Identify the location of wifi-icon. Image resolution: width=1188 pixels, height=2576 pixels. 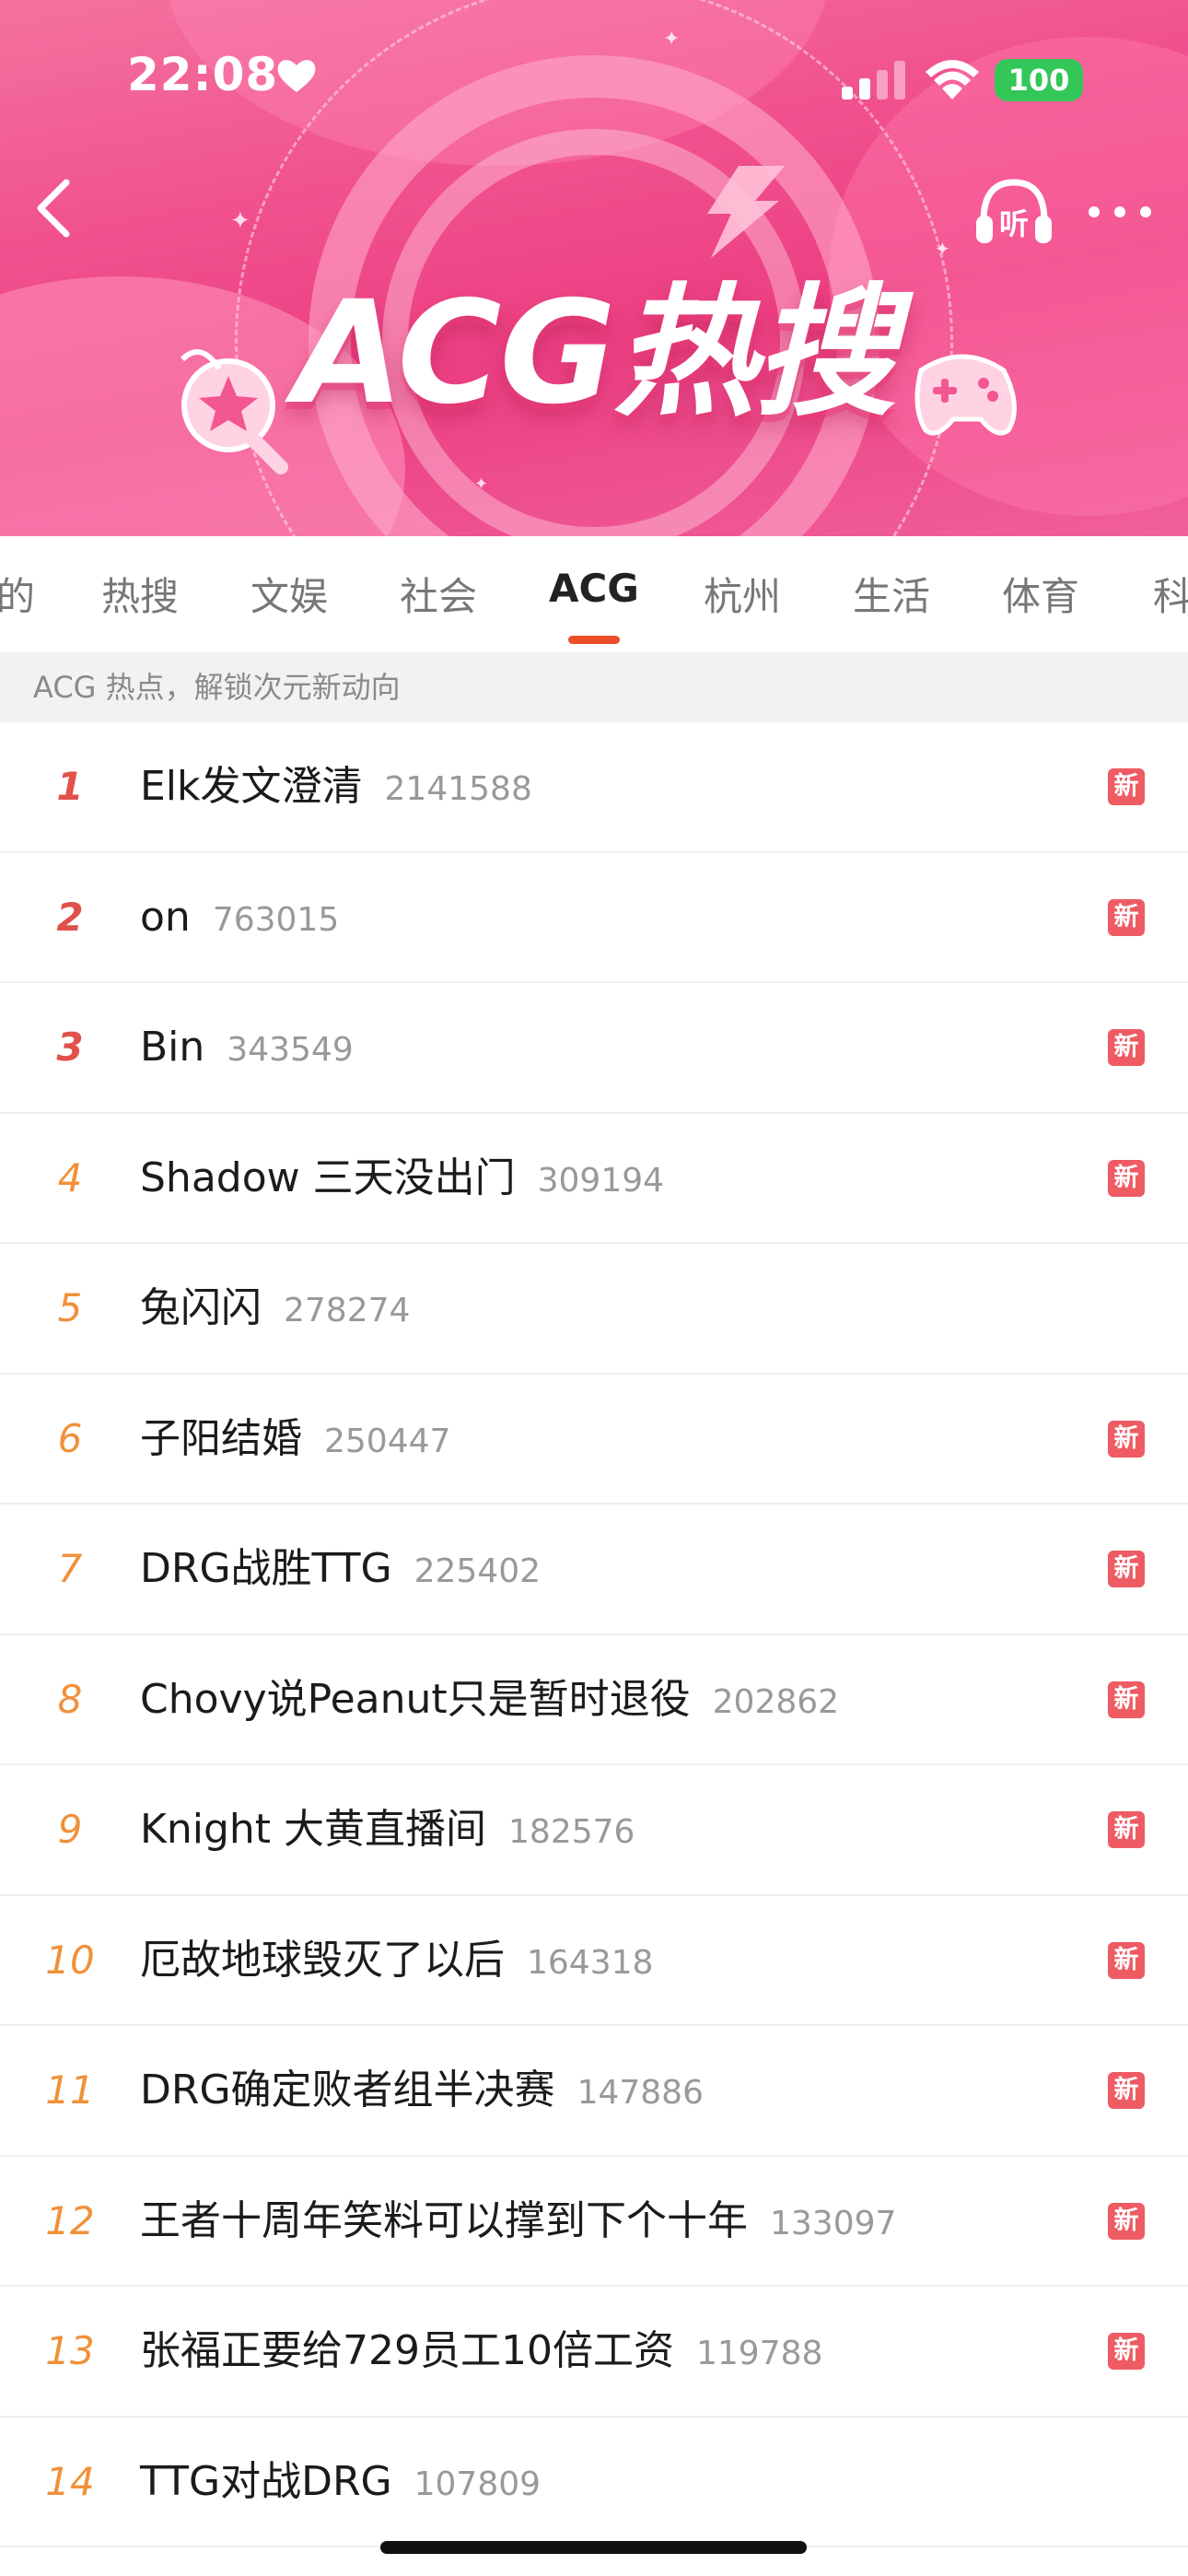
(952, 80).